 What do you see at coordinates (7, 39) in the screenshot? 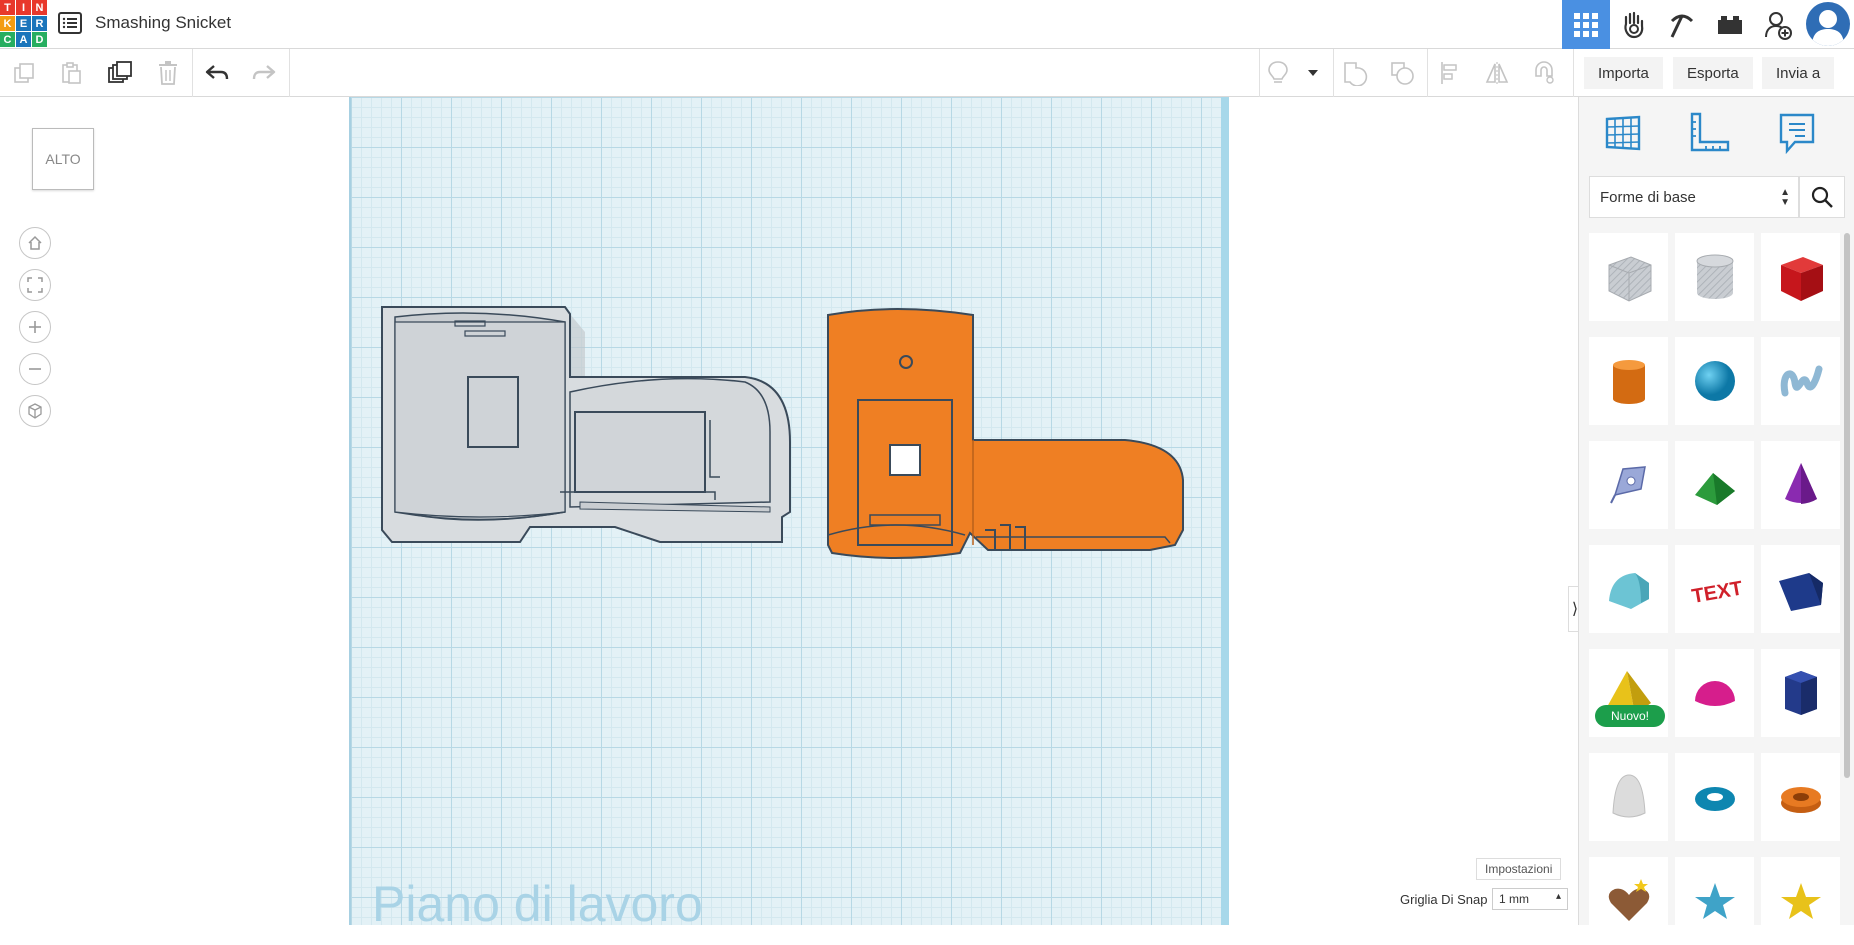
I see `logo-letter: C` at bounding box center [7, 39].